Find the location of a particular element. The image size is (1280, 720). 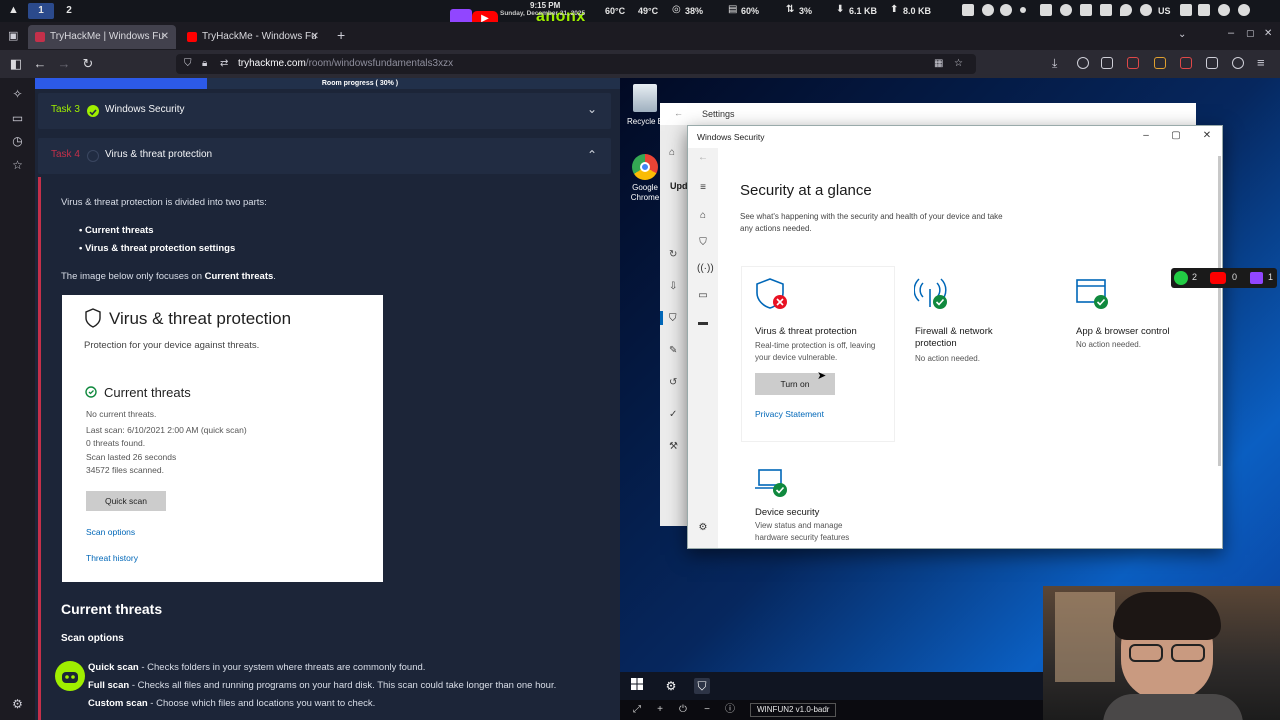

taskbar-settings-icon: ⚙ is located at coordinates (671, 686).